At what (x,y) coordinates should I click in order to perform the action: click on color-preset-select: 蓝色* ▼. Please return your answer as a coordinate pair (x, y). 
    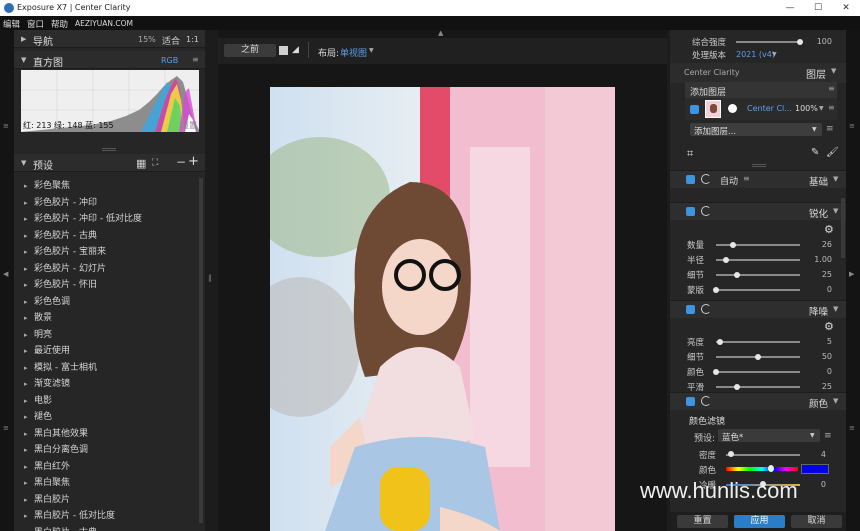
    Looking at the image, I should click on (769, 436).